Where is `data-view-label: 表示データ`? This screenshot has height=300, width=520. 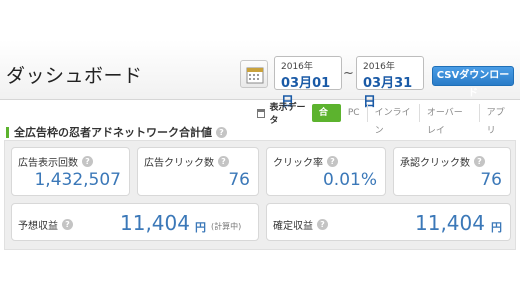 data-view-label: 表示データ is located at coordinates (281, 113).